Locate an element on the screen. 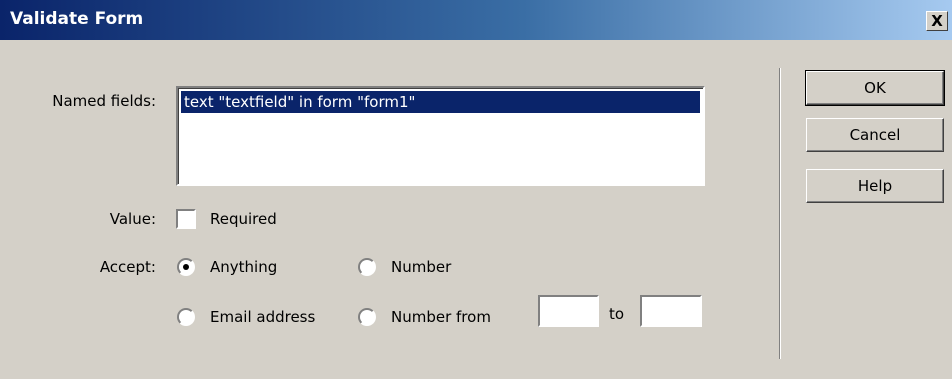 Image resolution: width=952 pixels, height=379 pixels. number-to-input is located at coordinates (671, 311).